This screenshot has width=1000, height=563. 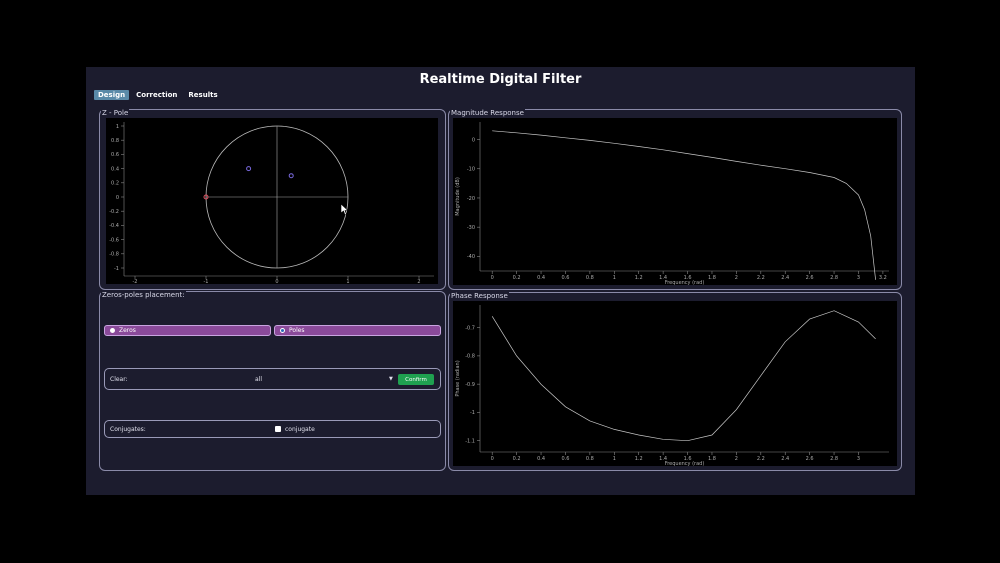 I want to click on tab-results: Results, so click(x=202, y=95).